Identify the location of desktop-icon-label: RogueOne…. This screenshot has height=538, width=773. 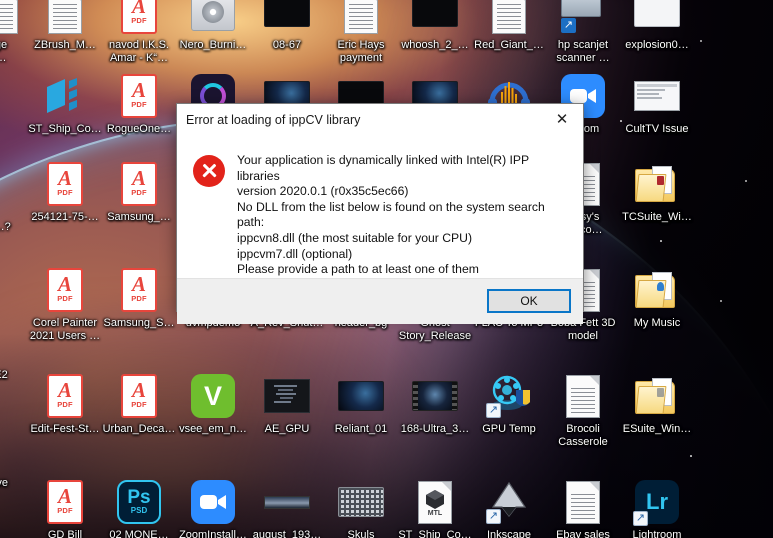
(139, 129).